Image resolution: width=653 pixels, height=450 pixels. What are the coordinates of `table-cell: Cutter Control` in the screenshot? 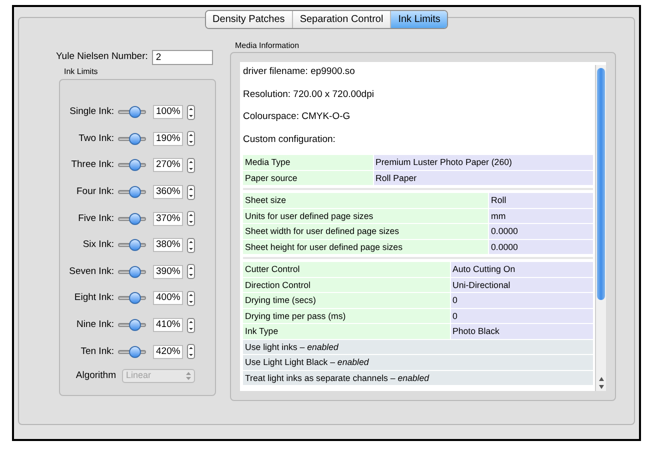 It's located at (346, 269).